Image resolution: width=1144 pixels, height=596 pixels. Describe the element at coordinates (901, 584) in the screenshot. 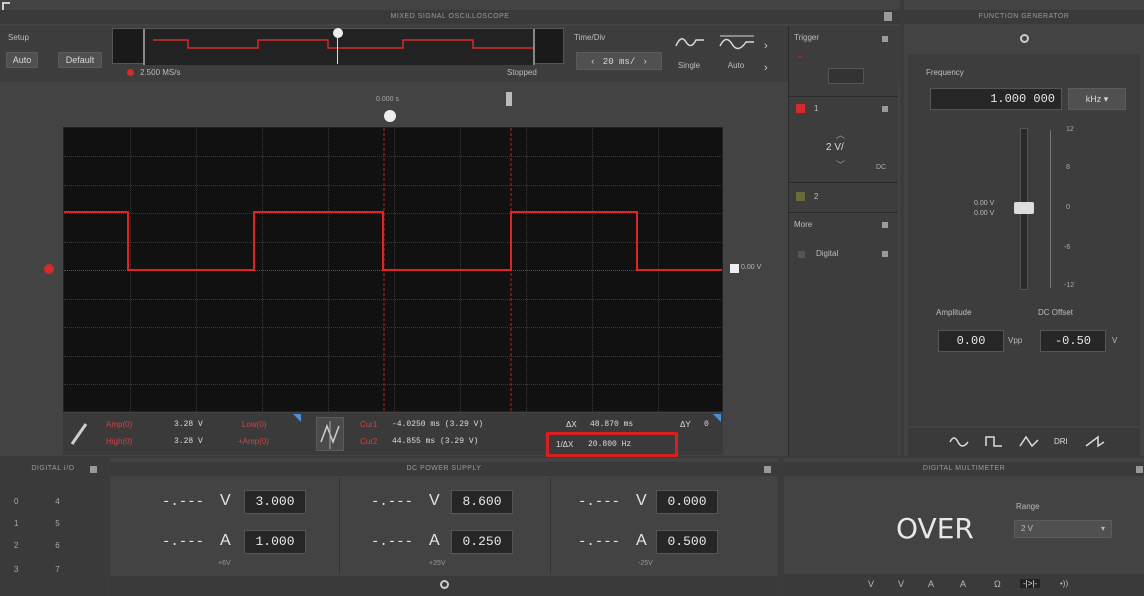

I see `ac-voltage-mode: V` at that location.